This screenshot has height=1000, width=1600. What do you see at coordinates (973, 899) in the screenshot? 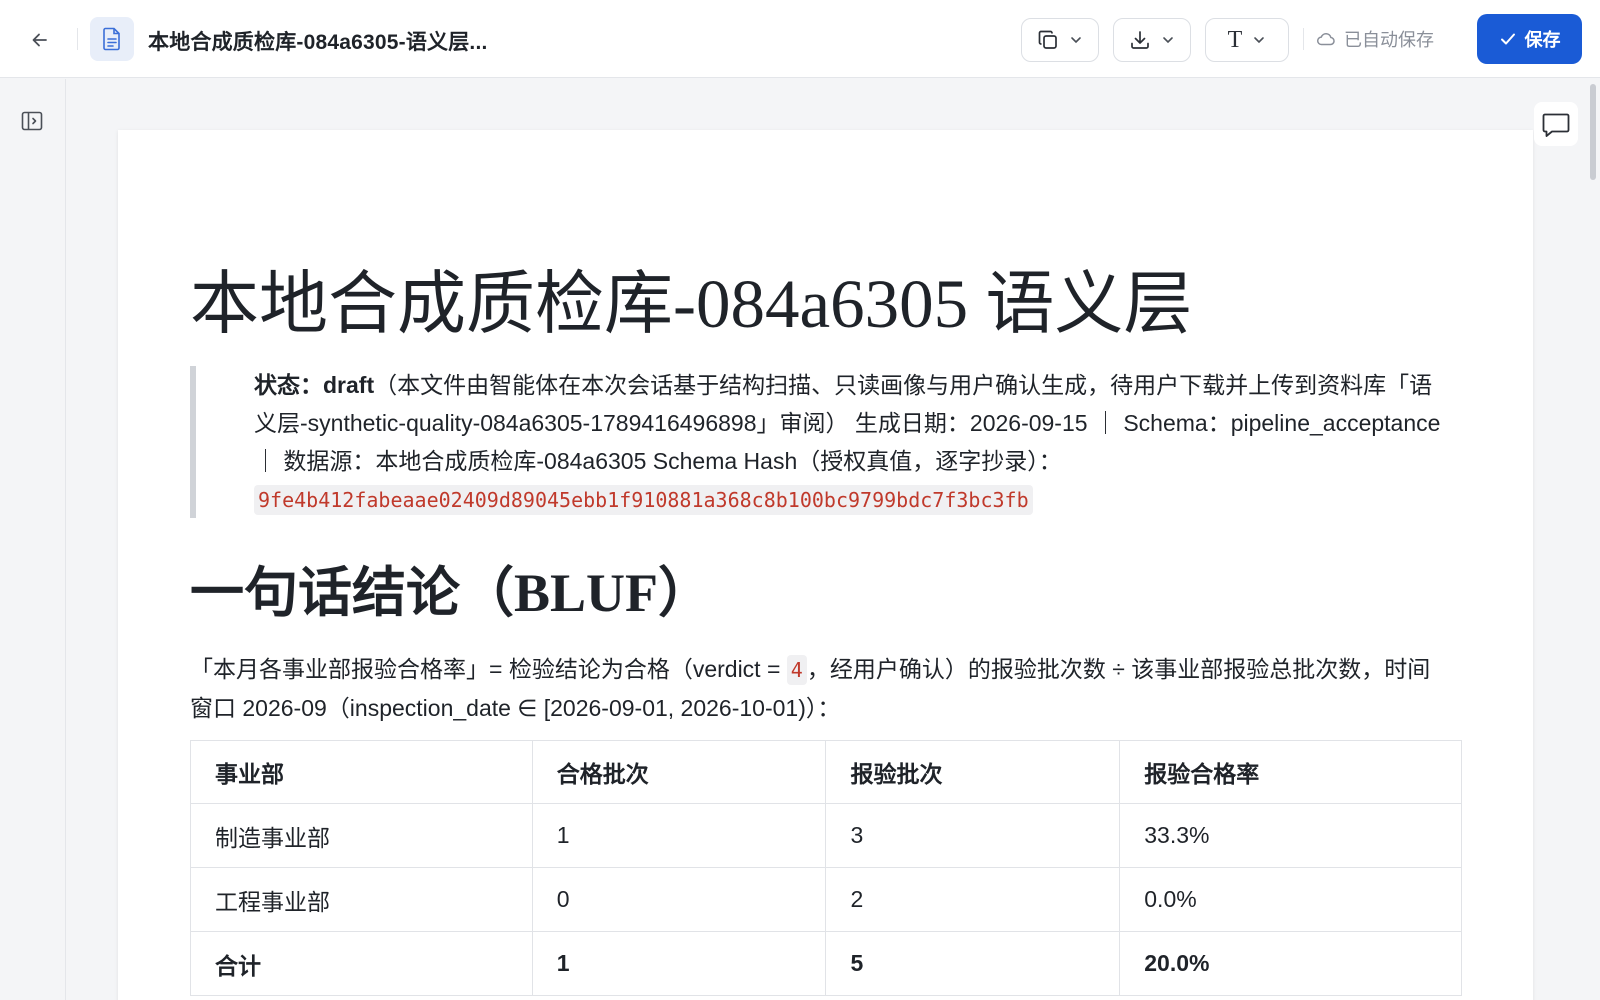
I see `table-cell: 2` at bounding box center [973, 899].